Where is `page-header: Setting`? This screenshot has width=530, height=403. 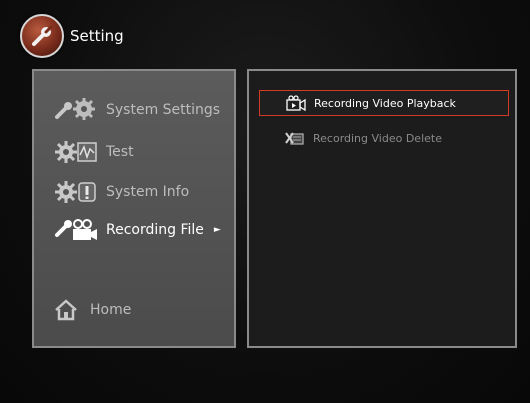 page-header: Setting is located at coordinates (72, 36).